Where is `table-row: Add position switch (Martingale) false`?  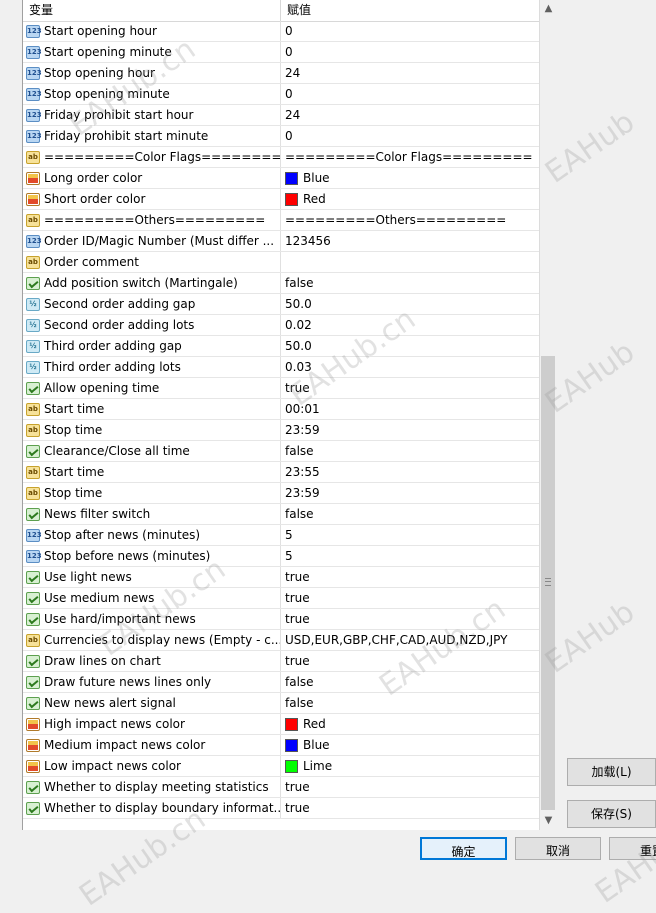
table-row: Add position switch (Martingale) false is located at coordinates (281, 283).